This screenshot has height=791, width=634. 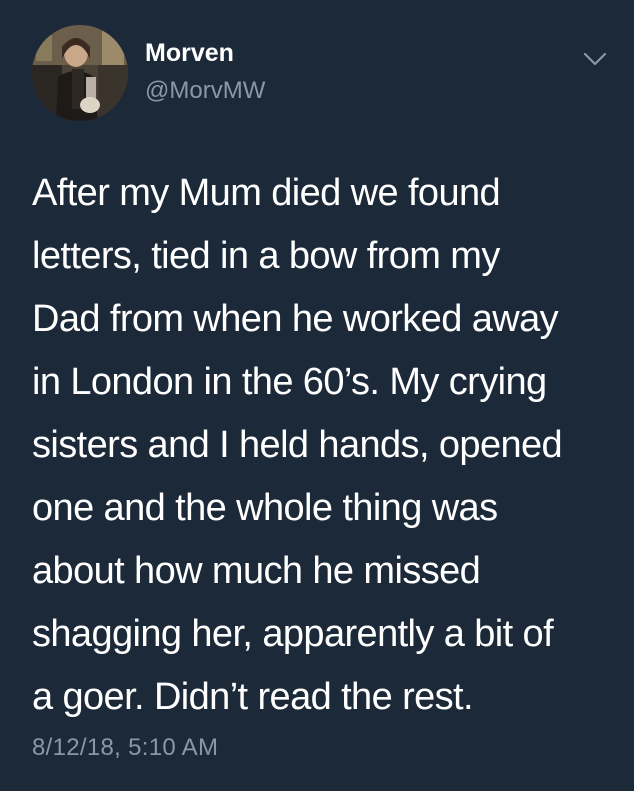 What do you see at coordinates (293, 634) in the screenshot?
I see `tweet-text-line: shagging her, apparently a bit of` at bounding box center [293, 634].